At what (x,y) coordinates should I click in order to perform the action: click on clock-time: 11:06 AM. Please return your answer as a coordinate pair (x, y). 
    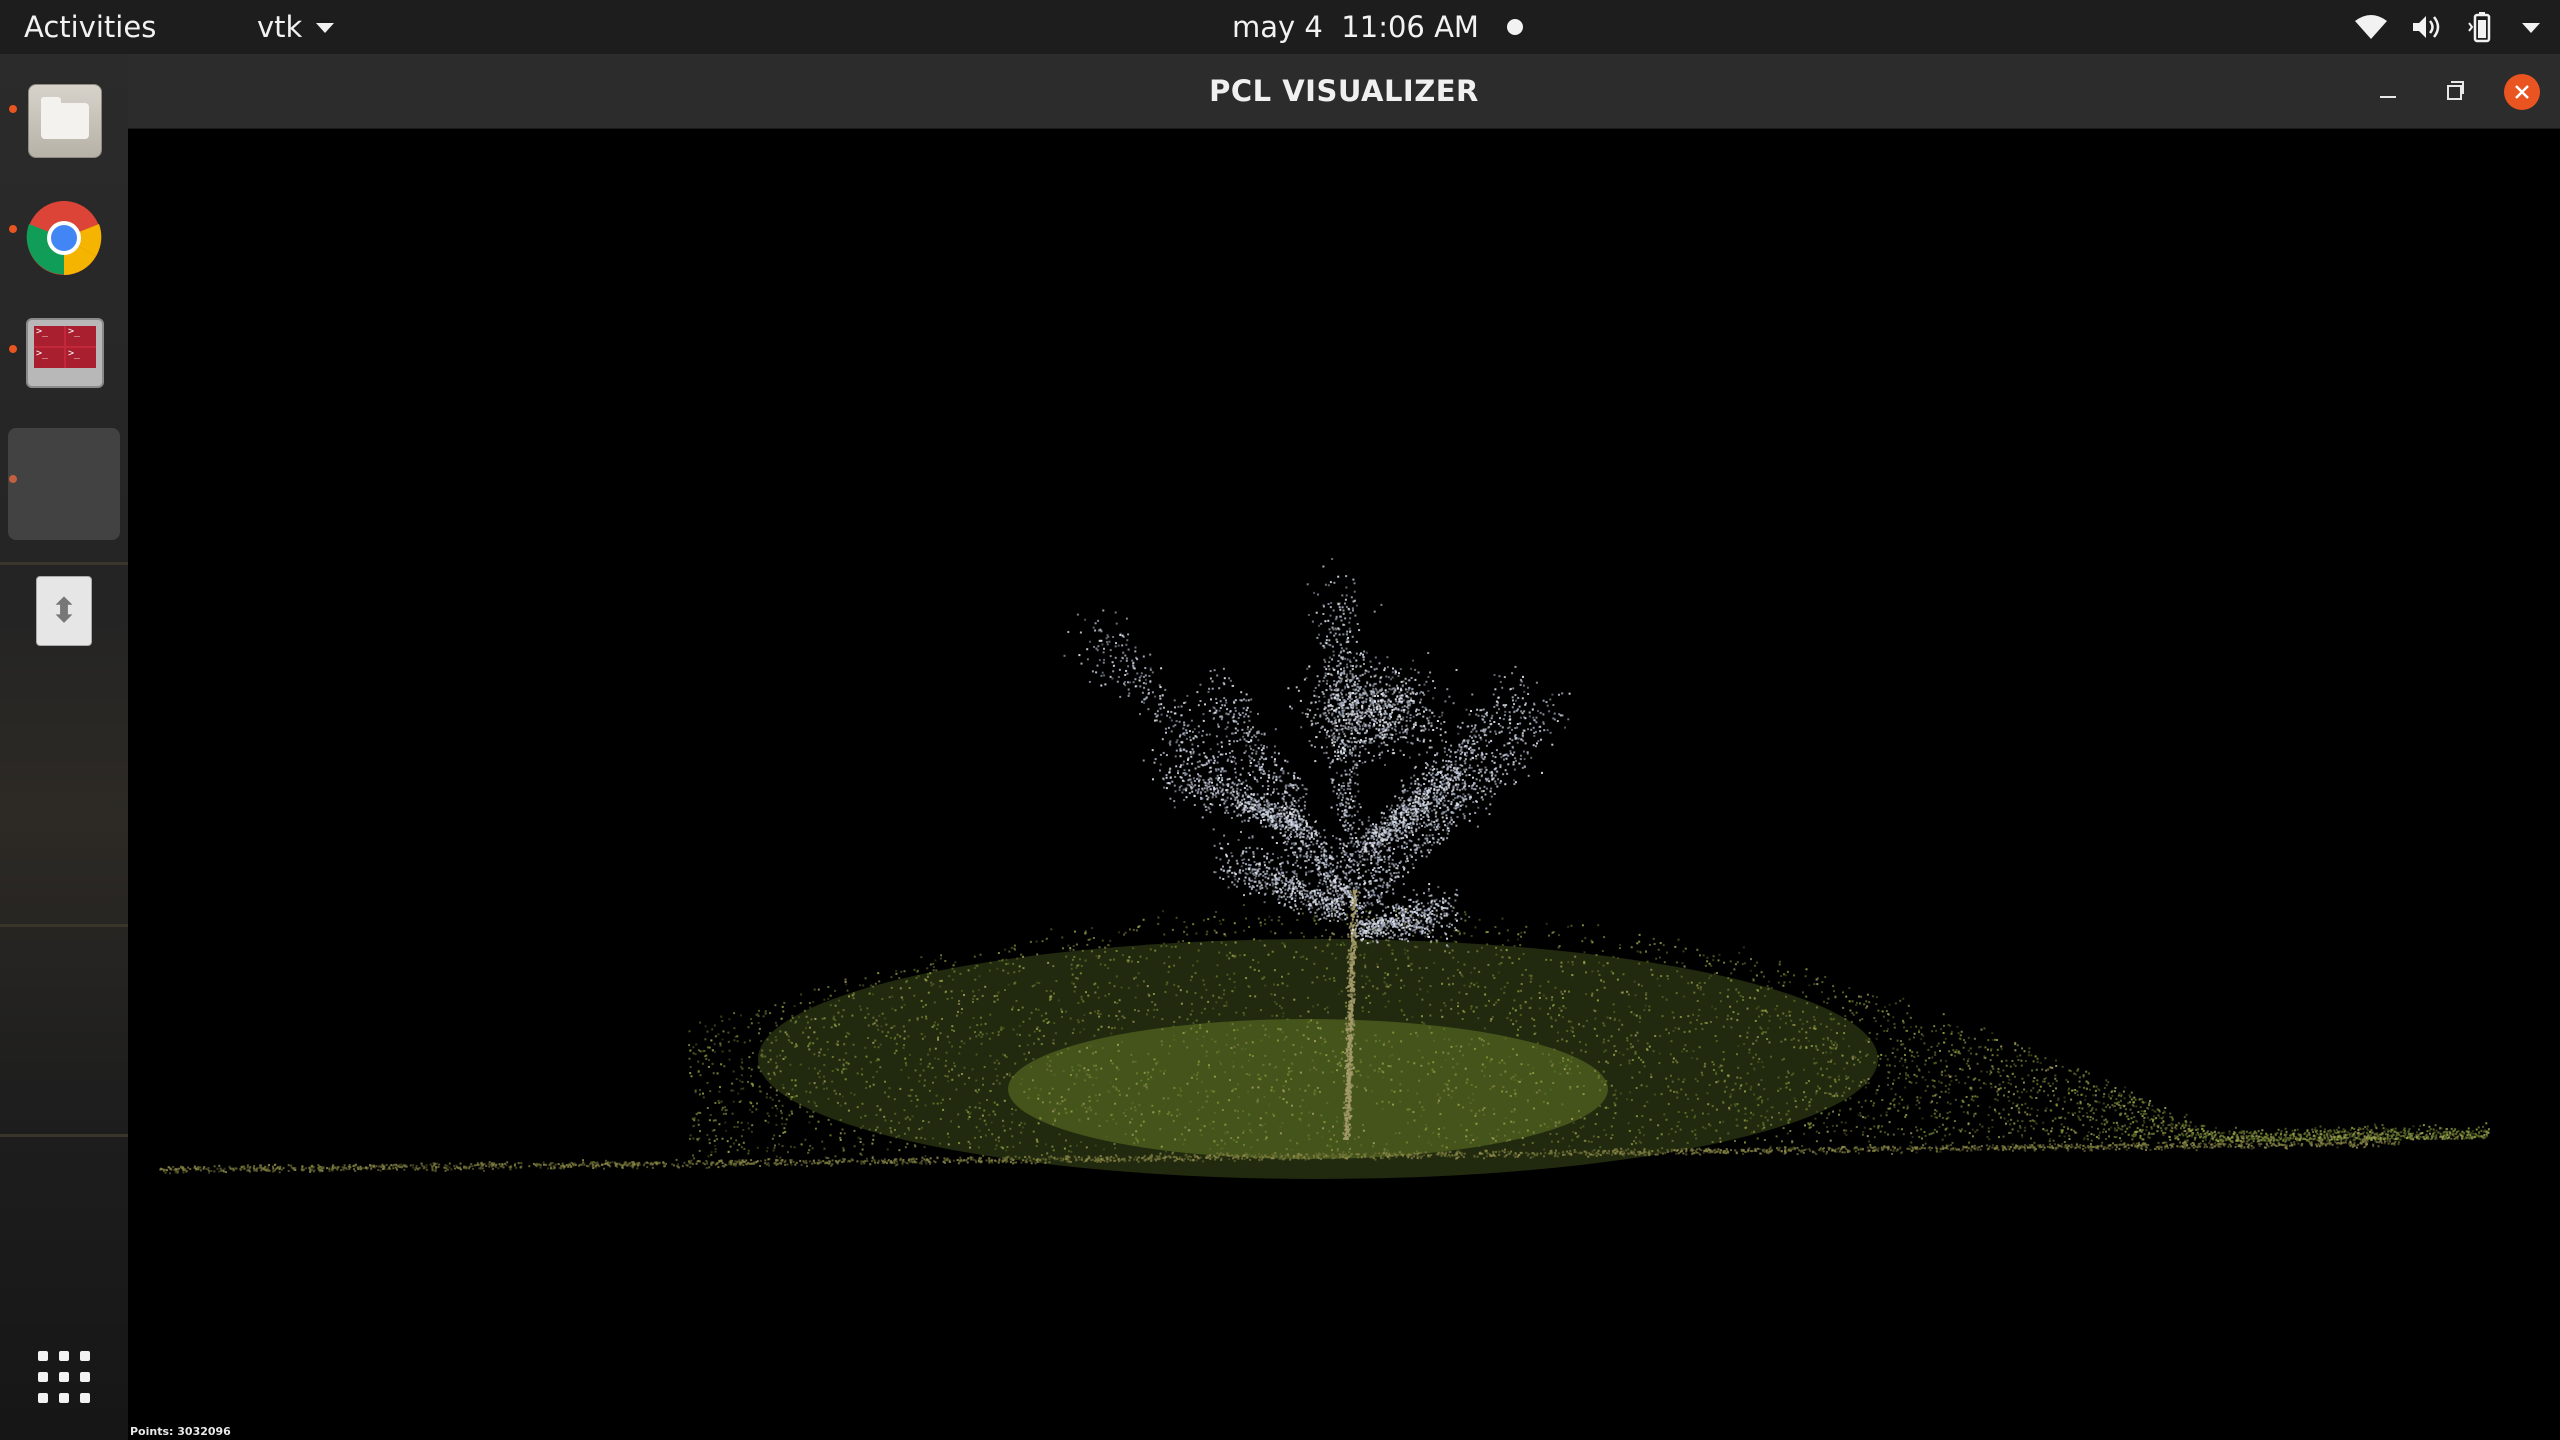
    Looking at the image, I should click on (1410, 27).